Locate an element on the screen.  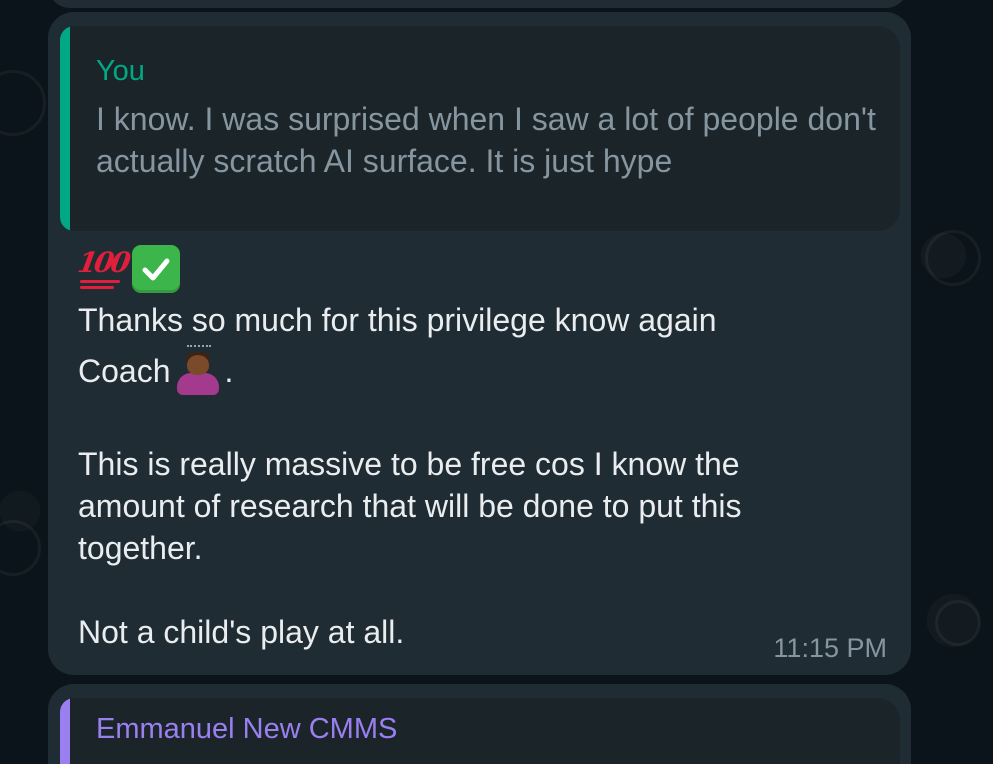
previous-message-bubble is located at coordinates (478, 4).